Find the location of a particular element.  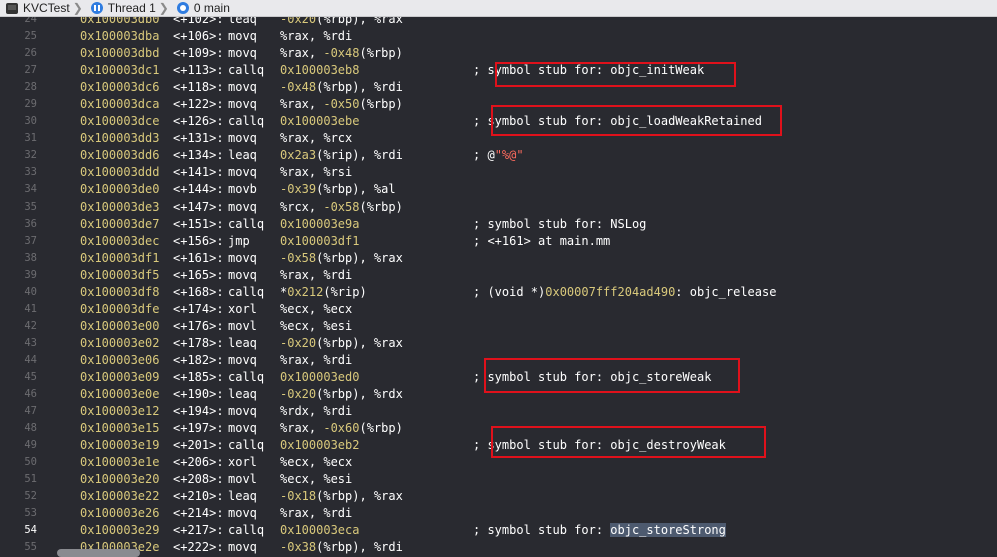

disassembly-line: 41 0x100003dfe <+174>: xorl %ecx, %ecx is located at coordinates (498, 309).